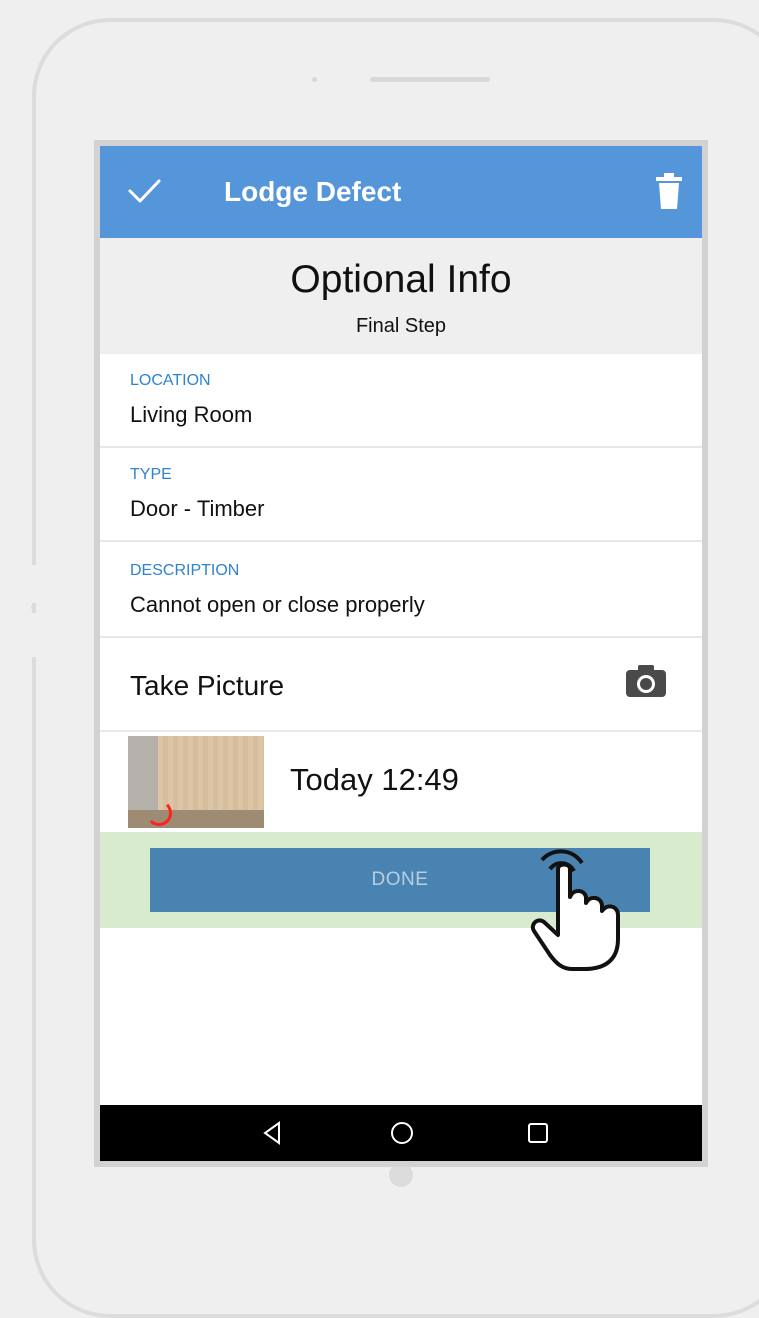 Image resolution: width=759 pixels, height=1318 pixels. Describe the element at coordinates (538, 1133) in the screenshot. I see `recents-icon` at that location.